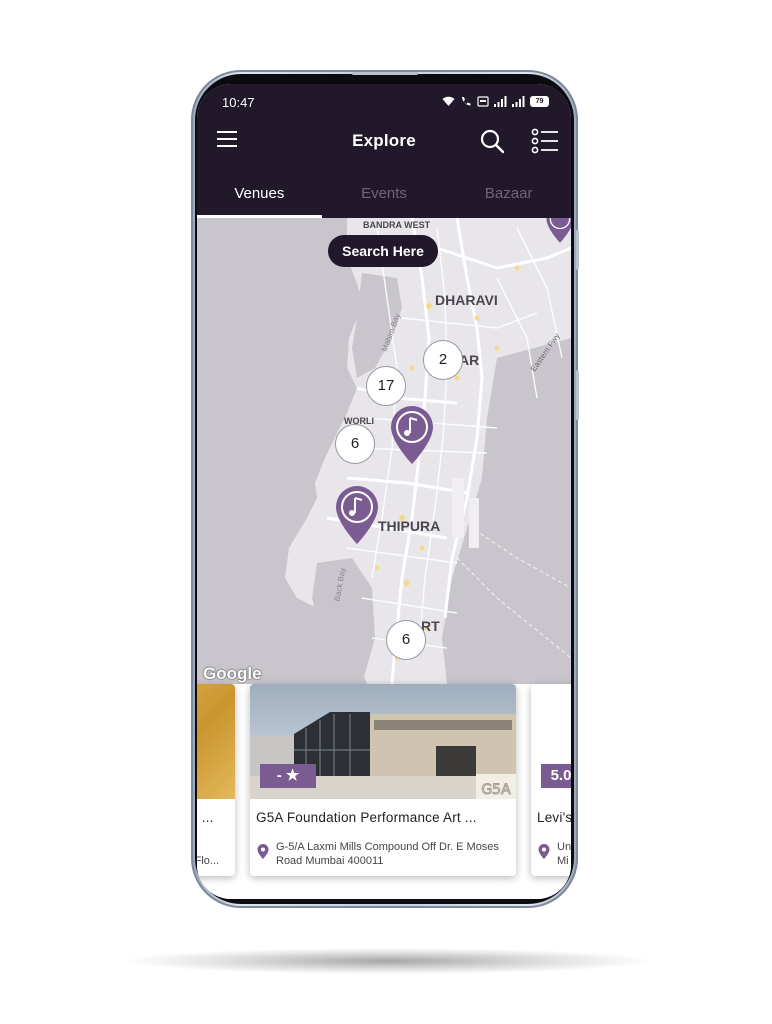 Image resolution: width=772 pixels, height=1024 pixels. I want to click on map-cluster-marker: 2, so click(443, 360).